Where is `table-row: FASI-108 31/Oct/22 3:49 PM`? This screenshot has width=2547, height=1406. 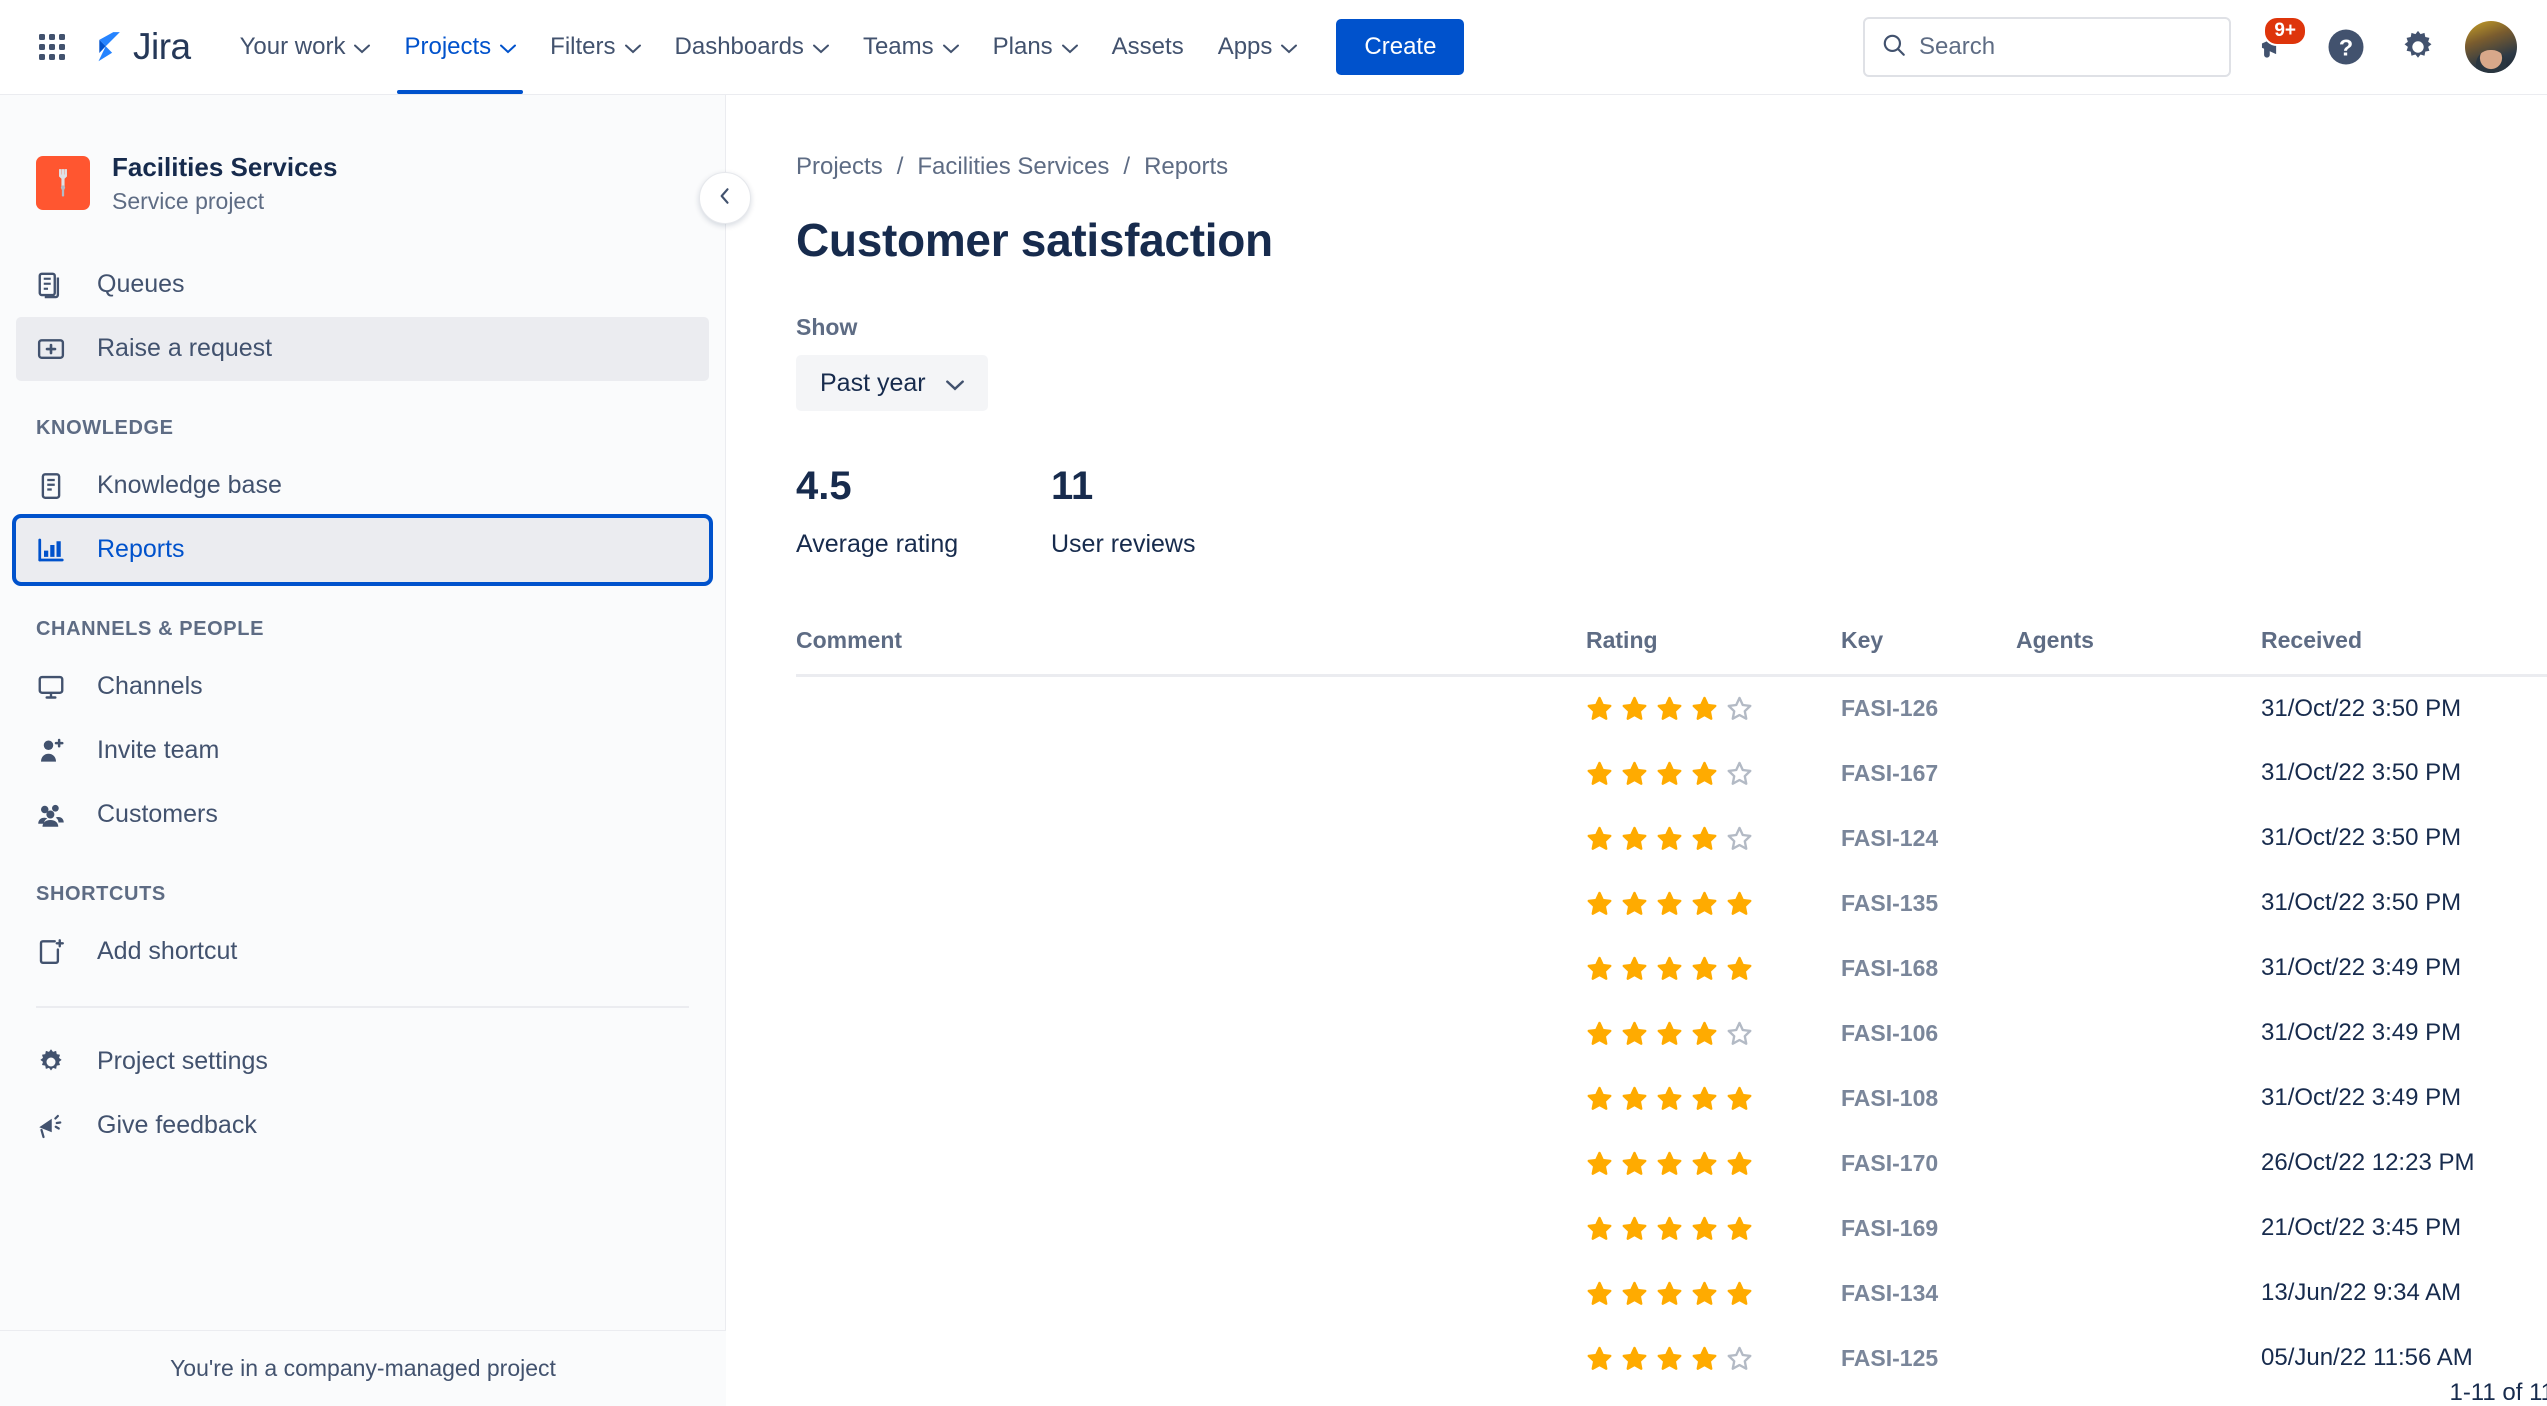 table-row: FASI-108 31/Oct/22 3:49 PM is located at coordinates (1671, 1098).